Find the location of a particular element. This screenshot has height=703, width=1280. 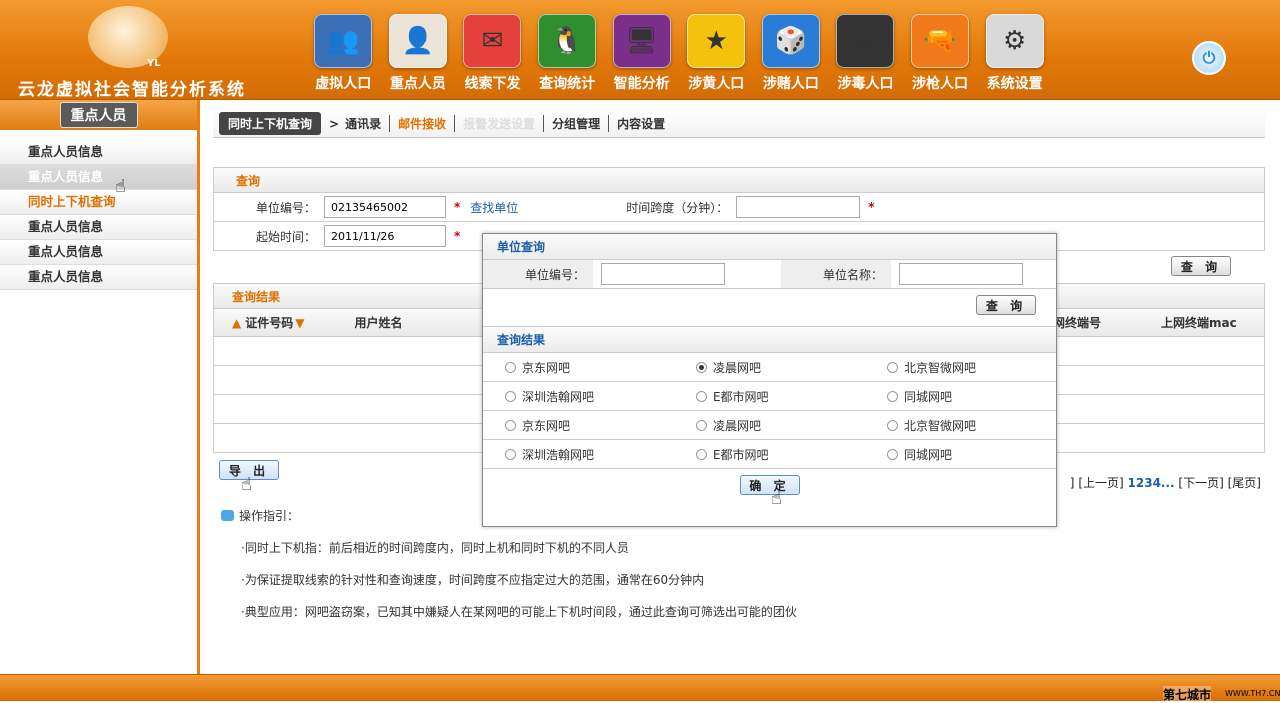

time-span-label: 时间跨度（分钟）： is located at coordinates (677, 207).